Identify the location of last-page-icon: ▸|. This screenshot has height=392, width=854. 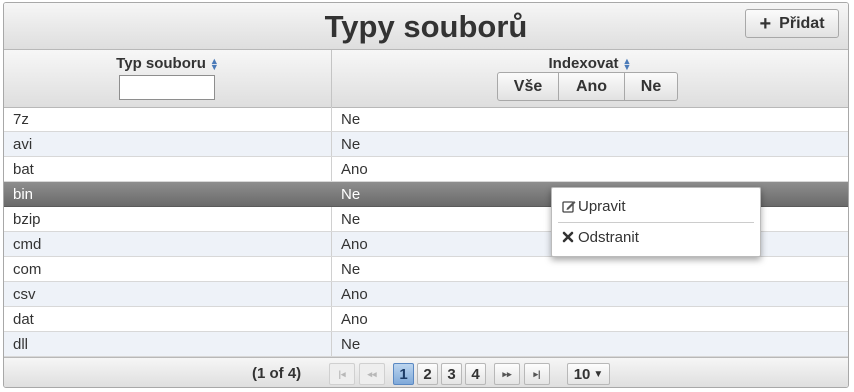
(537, 374).